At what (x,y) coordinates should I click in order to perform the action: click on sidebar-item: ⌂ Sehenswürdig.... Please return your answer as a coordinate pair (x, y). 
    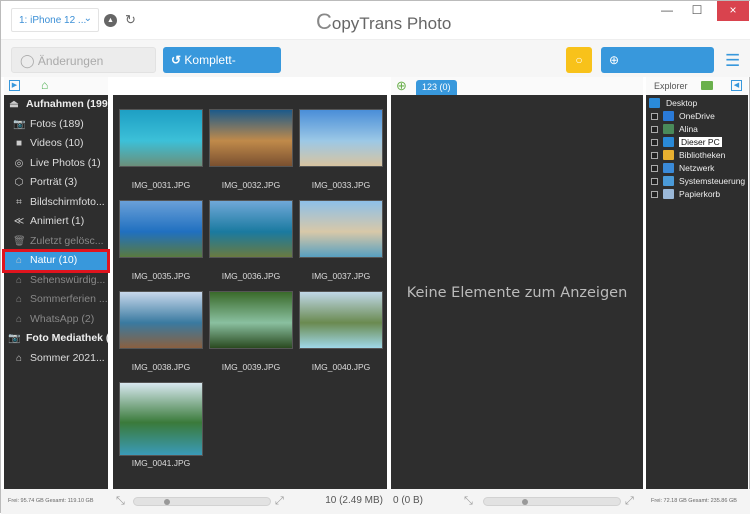
    Looking at the image, I should click on (56, 281).